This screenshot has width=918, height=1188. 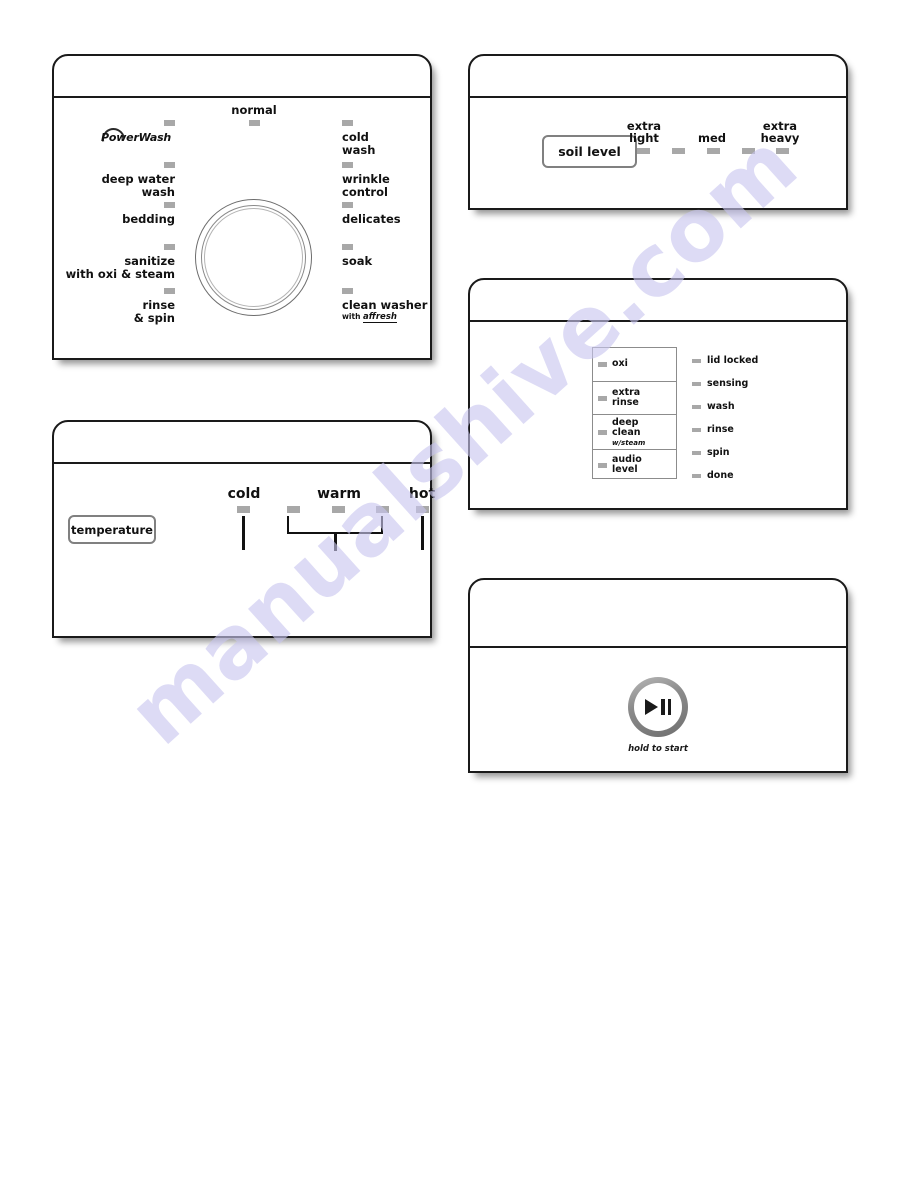 I want to click on cycle-label-soak: soak, so click(x=357, y=261).